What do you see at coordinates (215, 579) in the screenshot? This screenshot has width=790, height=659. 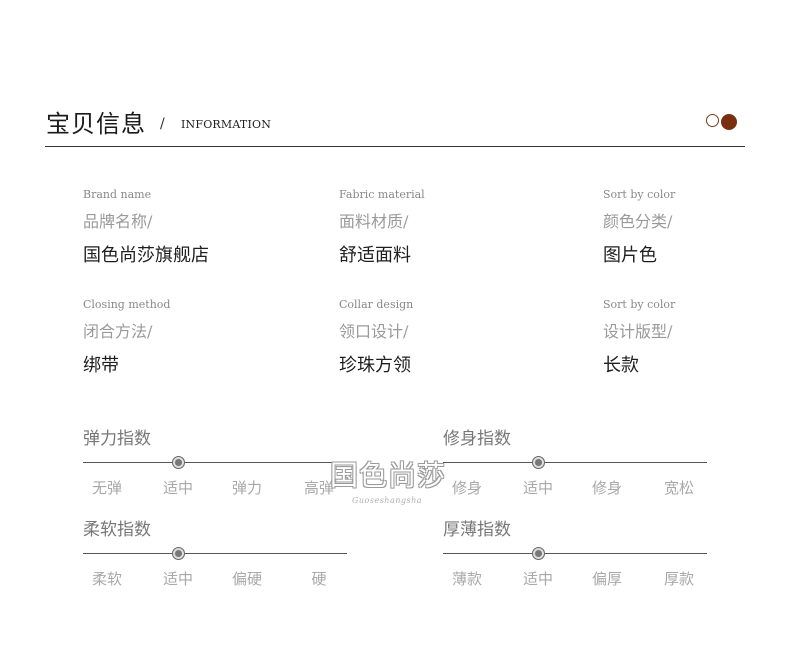 I see `index-options: 柔软 适中 偏硬 硬` at bounding box center [215, 579].